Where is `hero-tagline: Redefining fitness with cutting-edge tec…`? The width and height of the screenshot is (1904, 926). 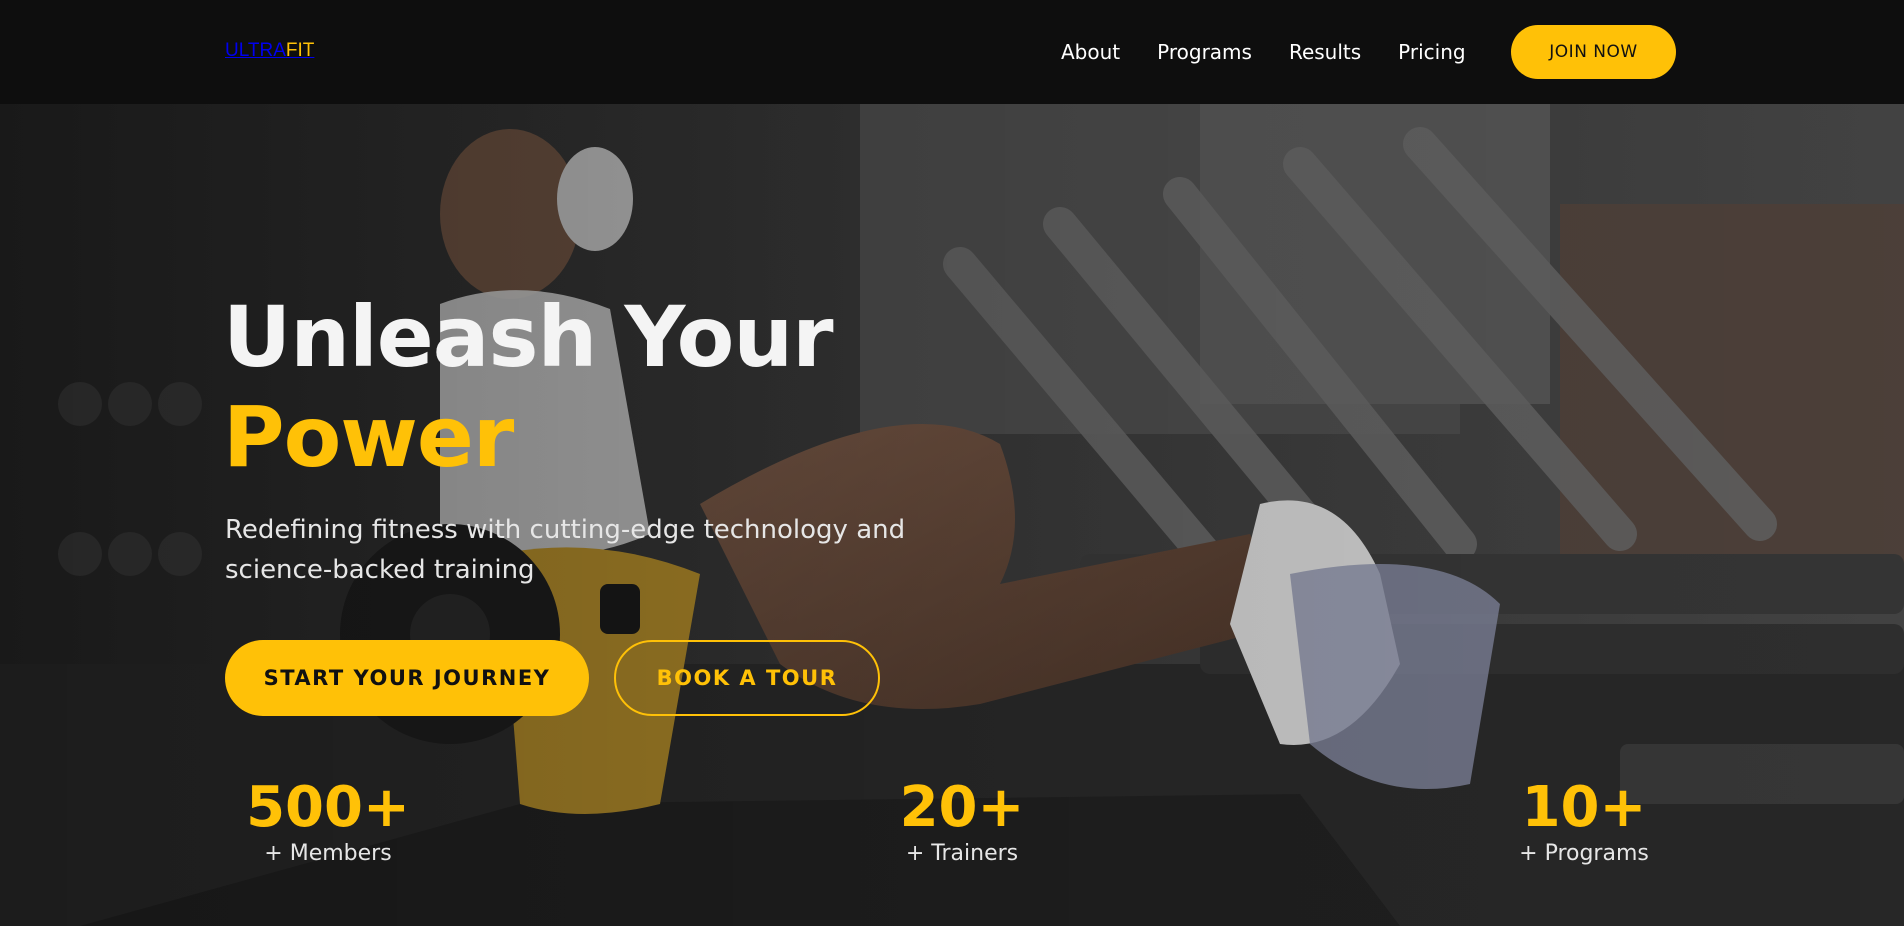
hero-tagline: Redefining fitness with cutting-edge tec… is located at coordinates (565, 550).